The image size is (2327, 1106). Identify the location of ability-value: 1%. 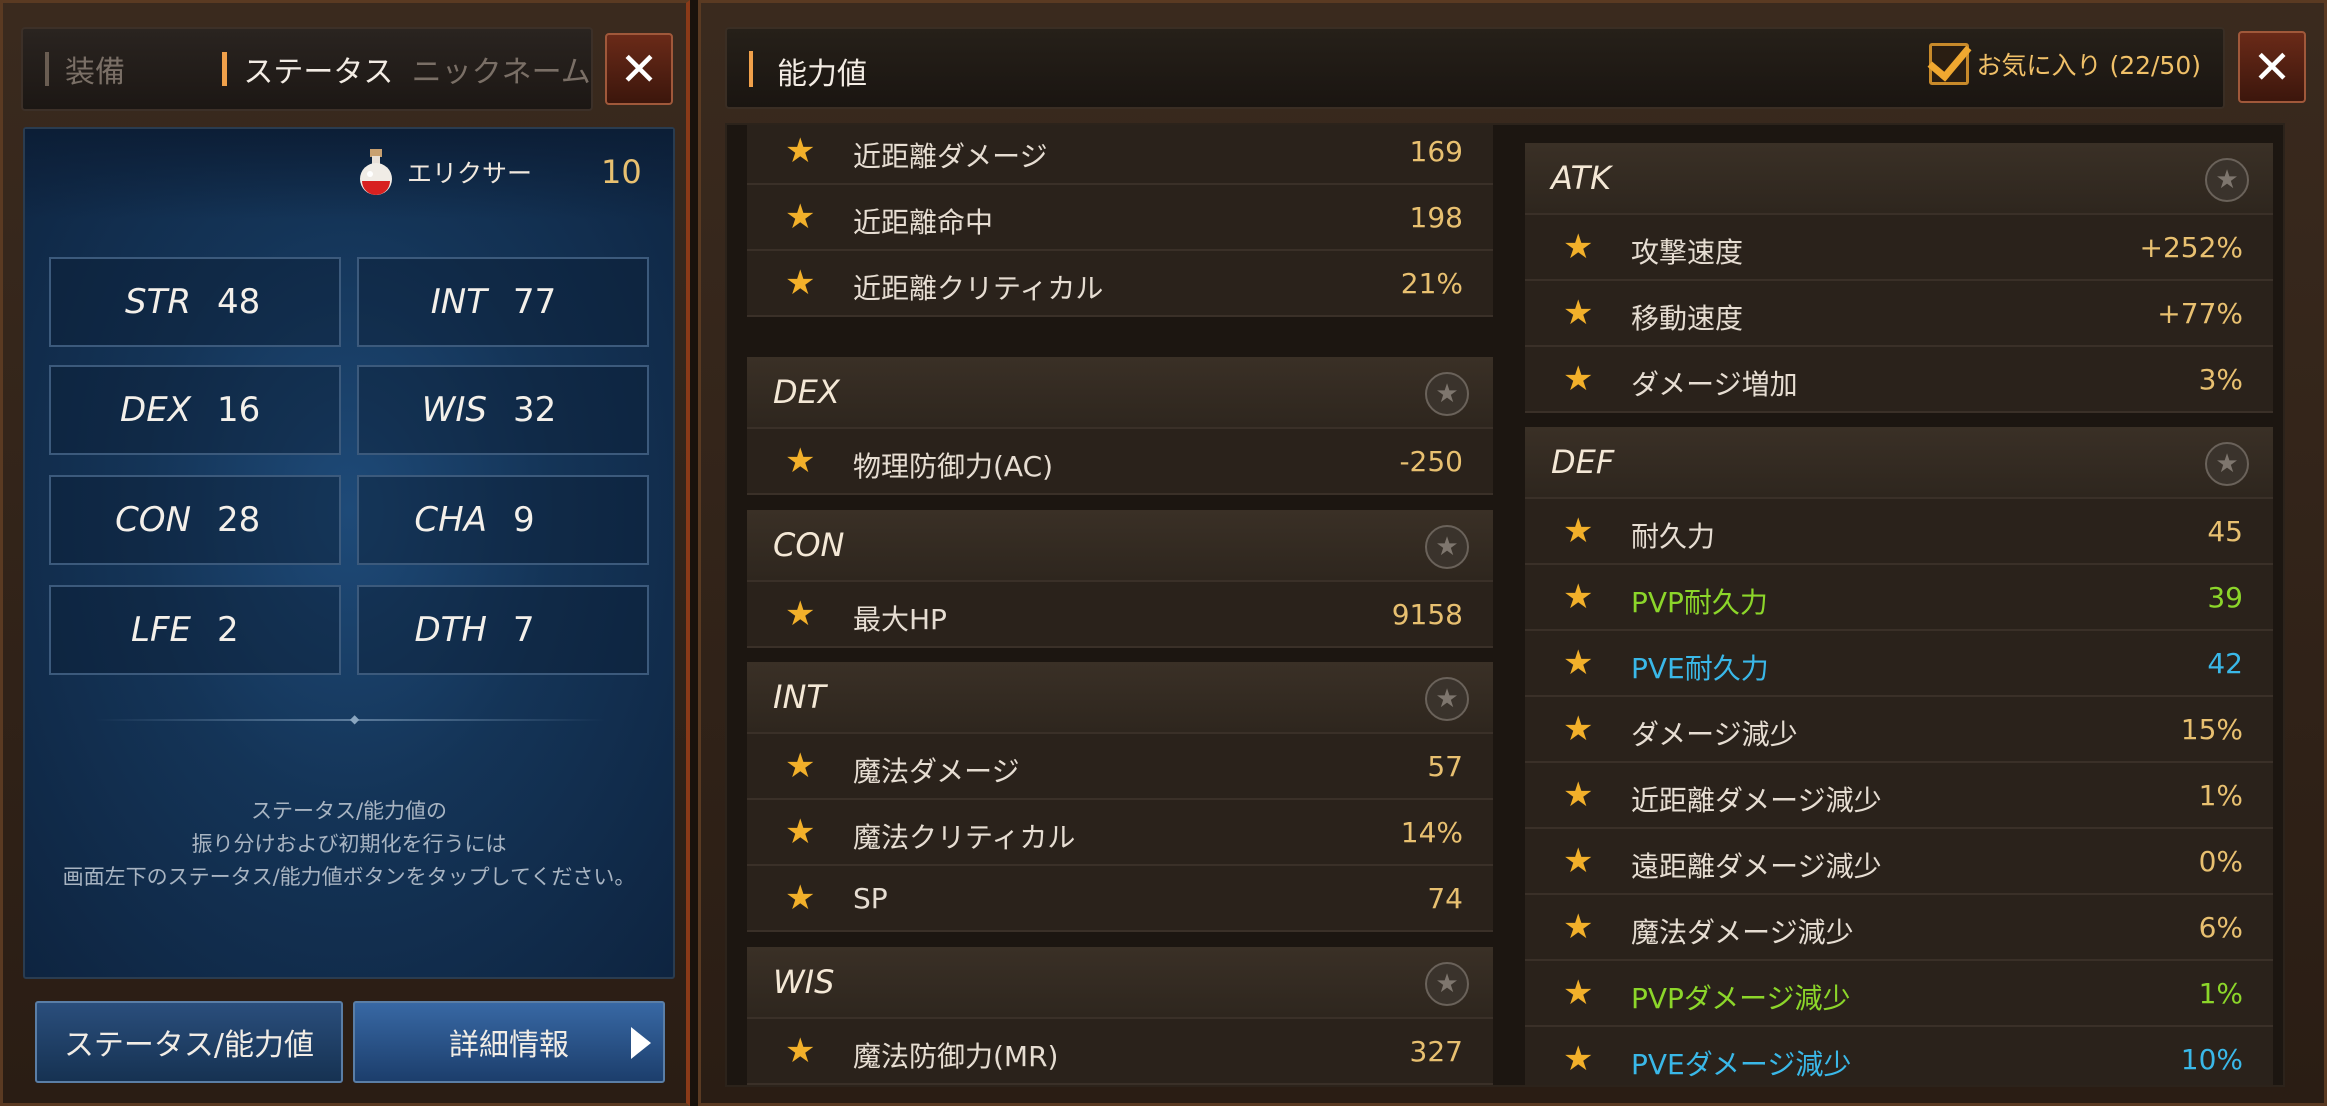
(2220, 993).